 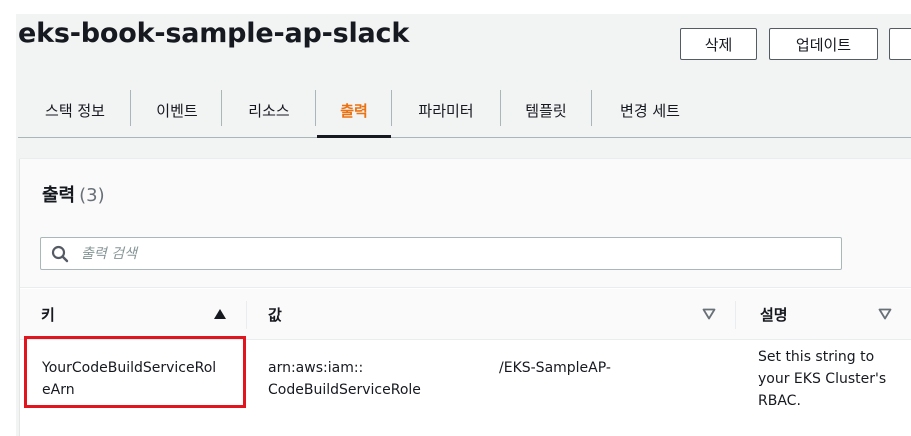 I want to click on update-button: 업데이트, so click(x=823, y=44).